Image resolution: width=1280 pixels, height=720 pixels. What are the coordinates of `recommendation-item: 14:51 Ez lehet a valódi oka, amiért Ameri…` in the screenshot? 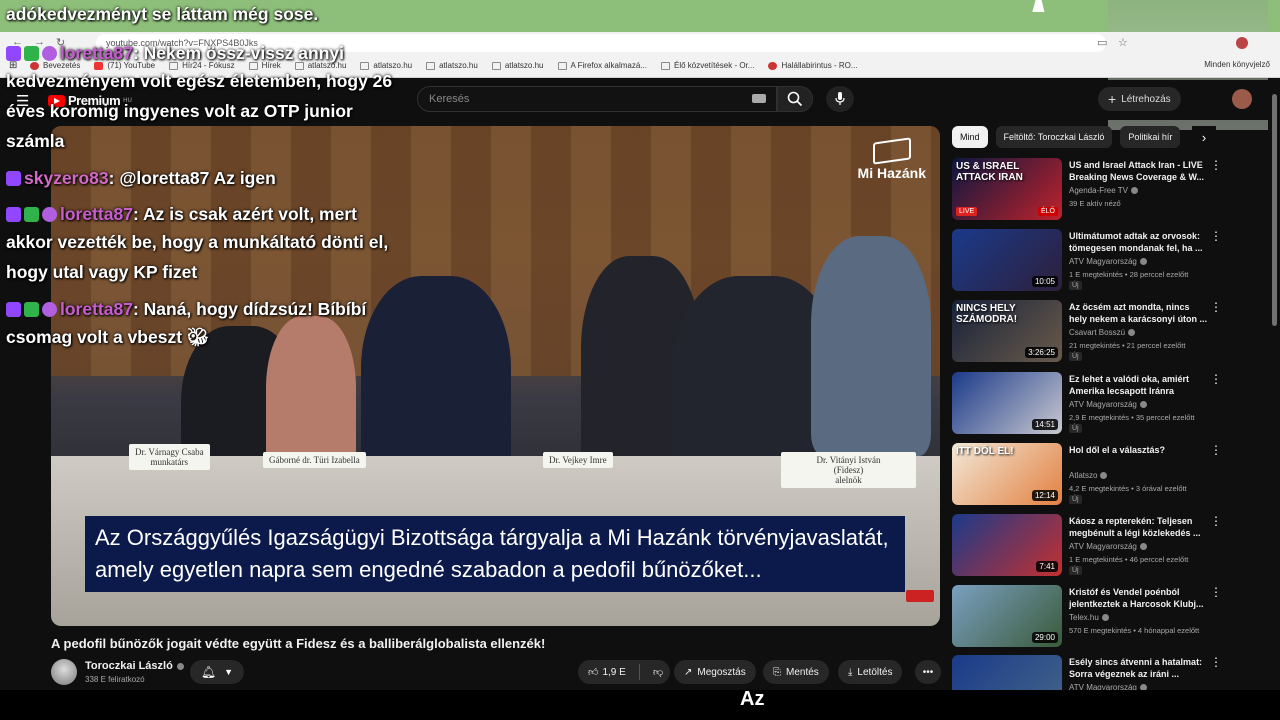 It's located at (1111, 404).